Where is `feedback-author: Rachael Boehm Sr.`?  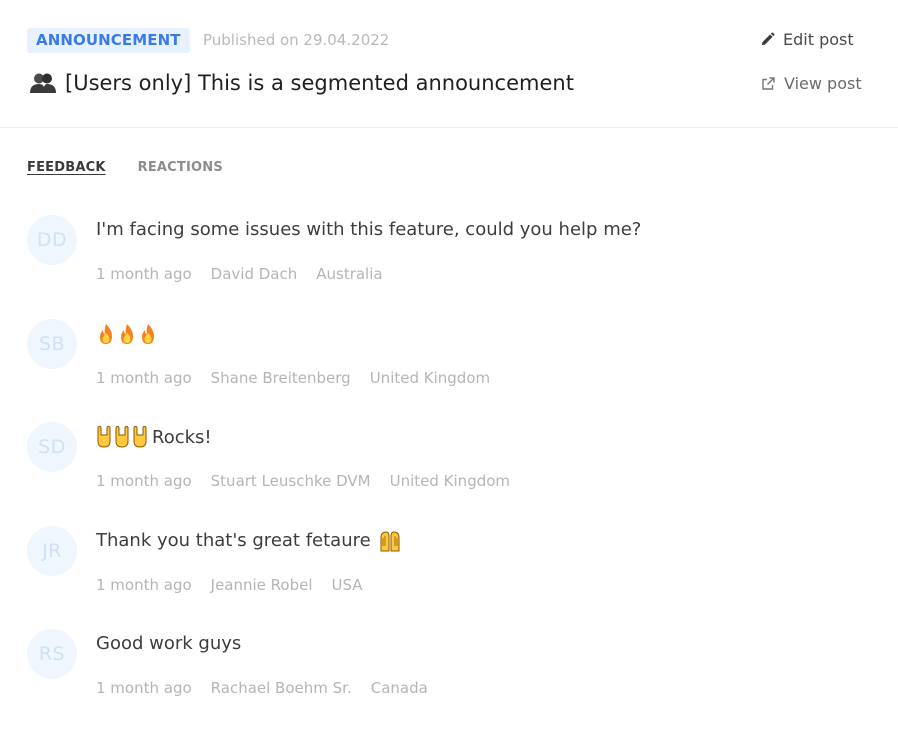
feedback-author: Rachael Boehm Sr. is located at coordinates (281, 688).